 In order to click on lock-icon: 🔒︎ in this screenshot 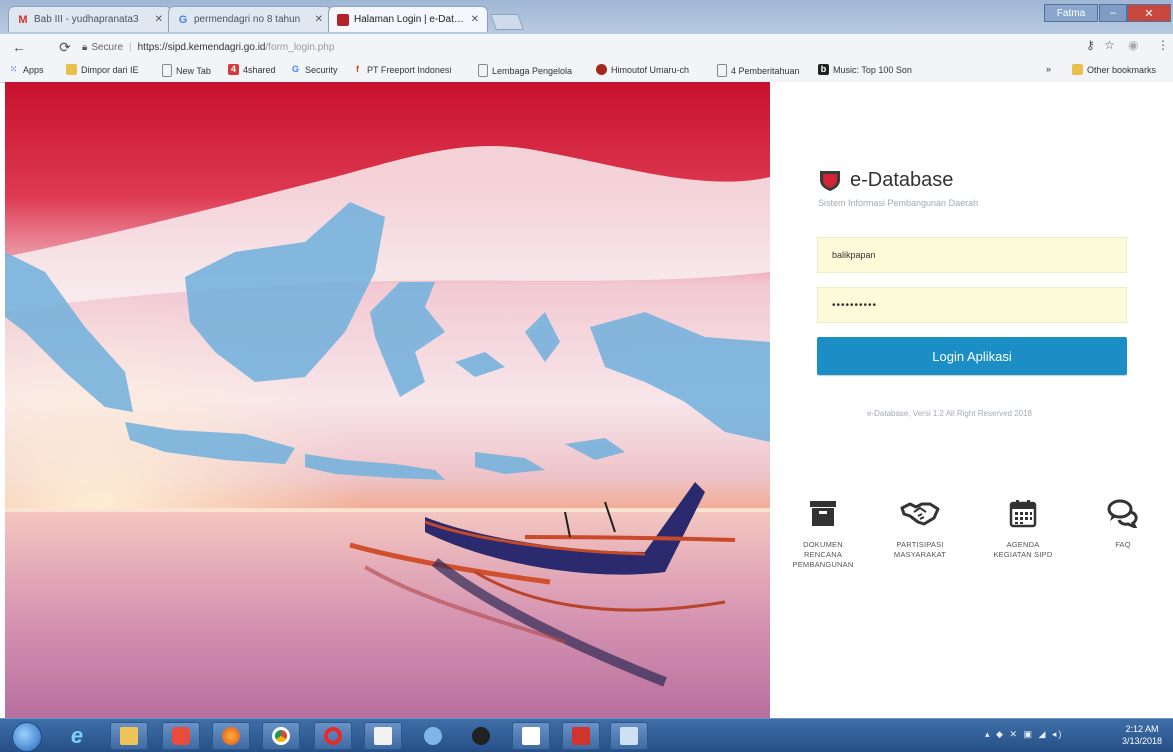, I will do `click(85, 47)`.